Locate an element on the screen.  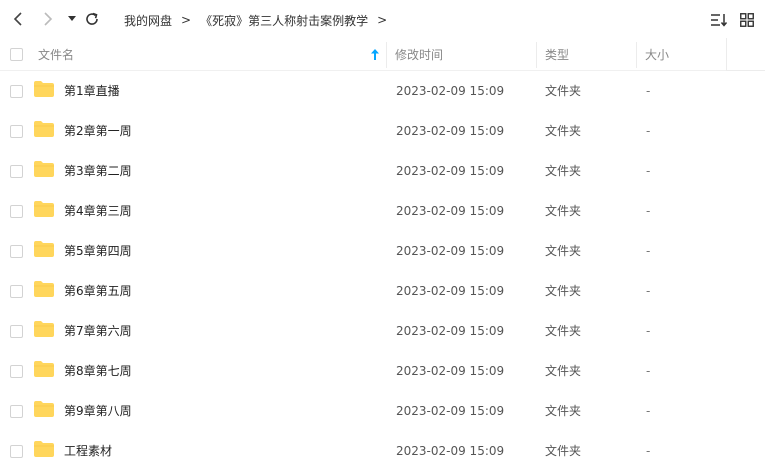
table-row: 第3章第二周 2023-02-09 15:09 文件夹 - is located at coordinates (382, 171).